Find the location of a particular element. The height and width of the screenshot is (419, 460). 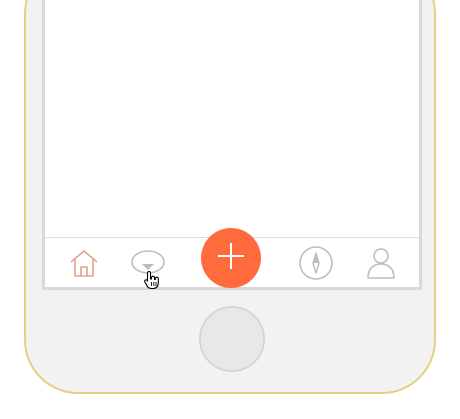

tab-messages is located at coordinates (148, 263).